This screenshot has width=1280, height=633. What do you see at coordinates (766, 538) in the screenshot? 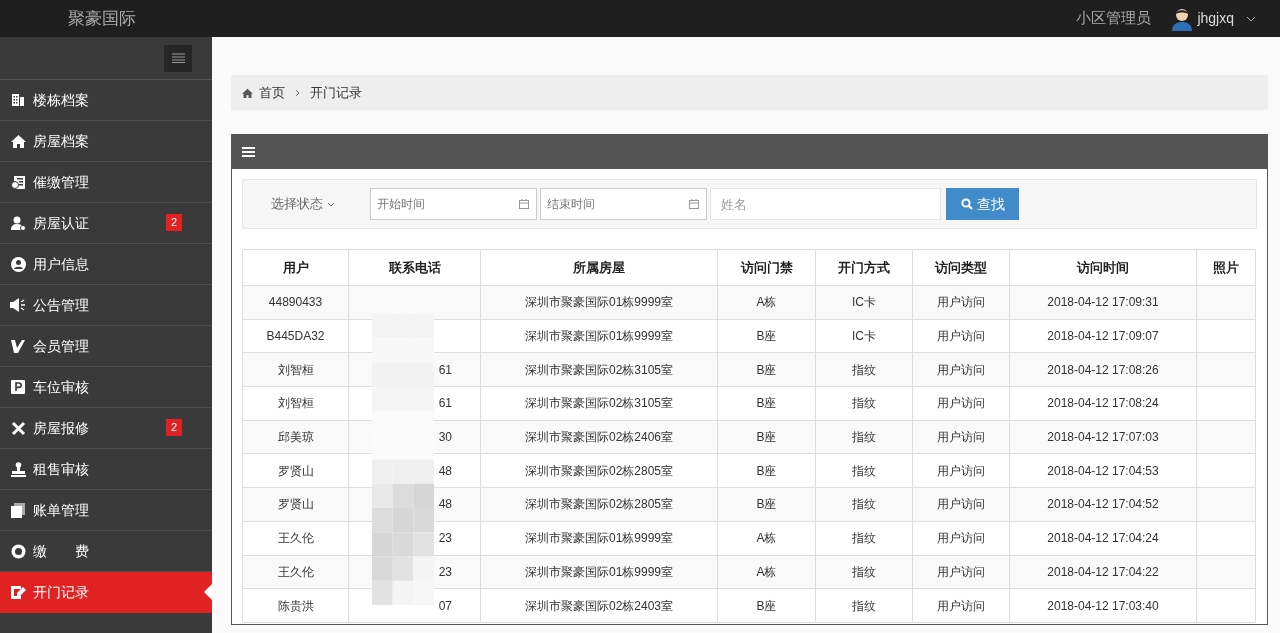
I see `table-cell: A栋` at bounding box center [766, 538].